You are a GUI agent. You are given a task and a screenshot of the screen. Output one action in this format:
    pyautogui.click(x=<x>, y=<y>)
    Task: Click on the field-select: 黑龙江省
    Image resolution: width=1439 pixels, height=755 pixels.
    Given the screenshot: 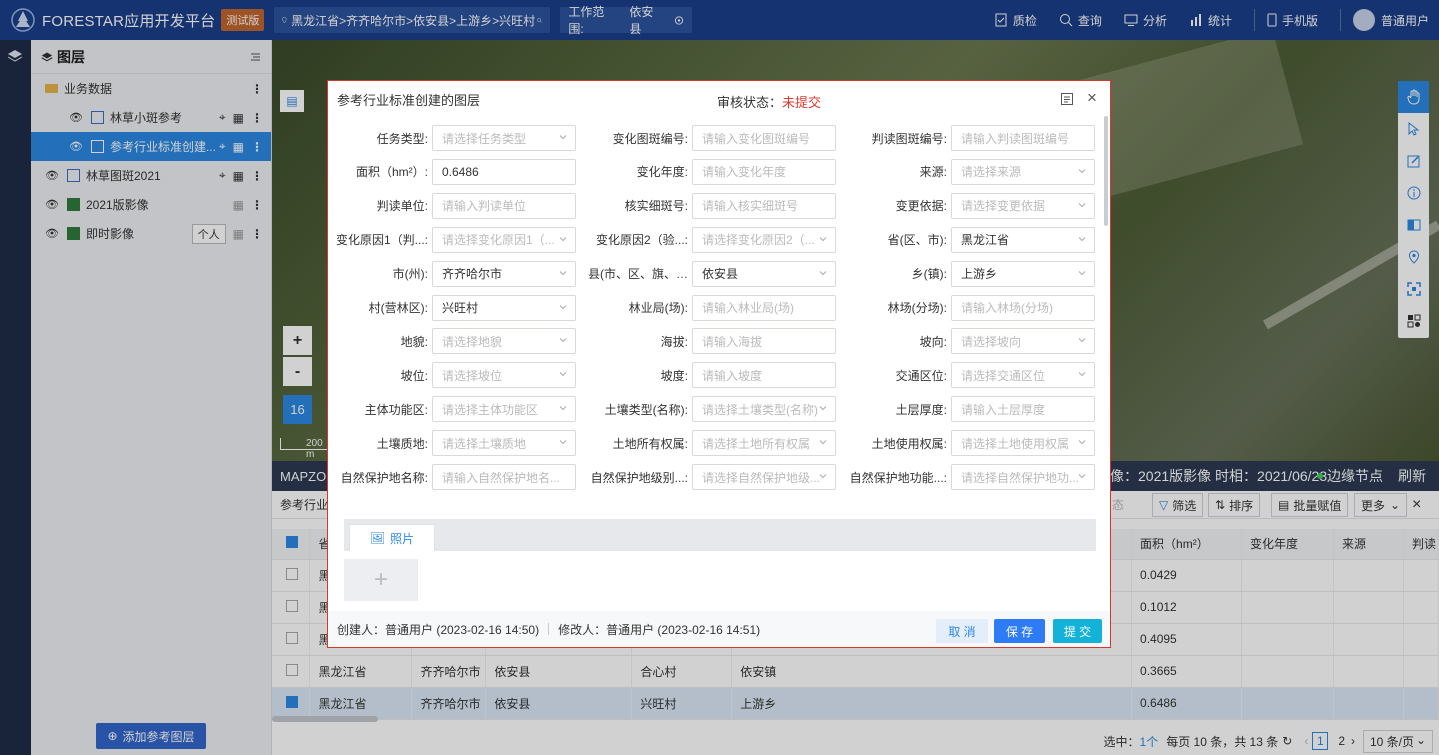 What is the action you would take?
    pyautogui.click(x=1023, y=239)
    